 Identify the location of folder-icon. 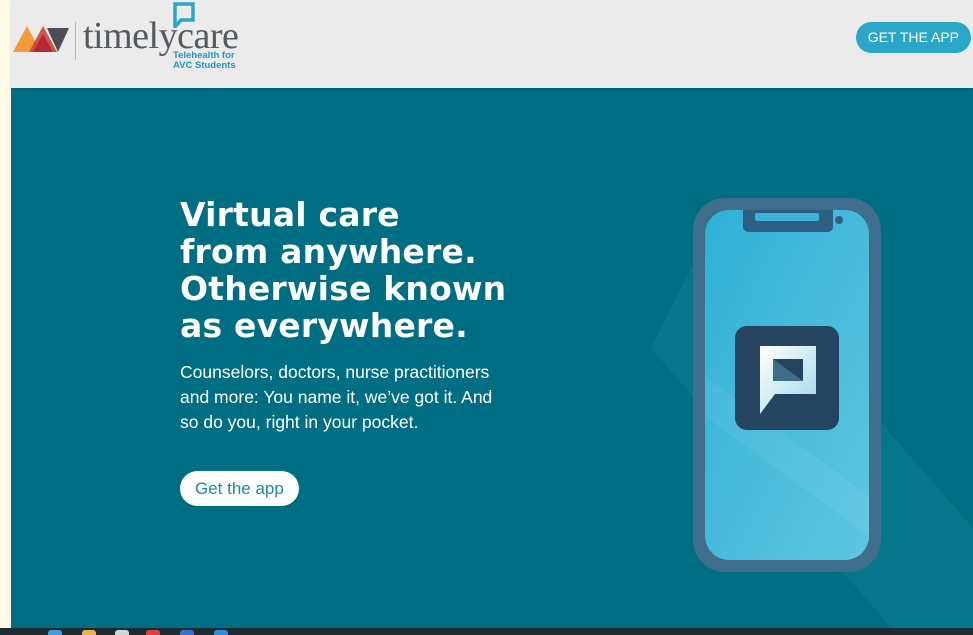
(89, 632).